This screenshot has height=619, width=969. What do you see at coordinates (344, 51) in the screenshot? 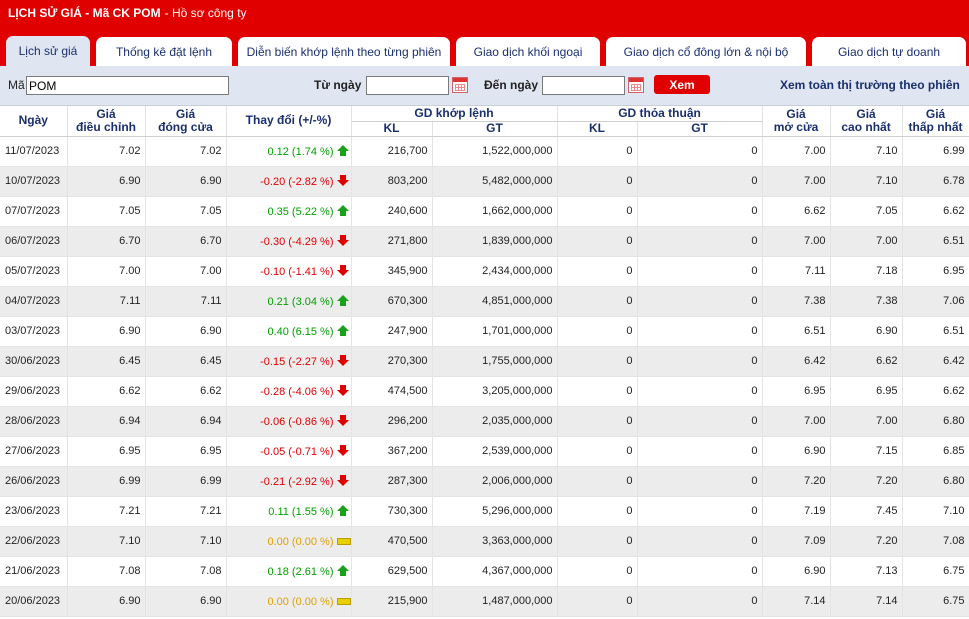
I see `tab-matching-by-session: Diễn biến khớp lệnh theo từng phiên` at bounding box center [344, 51].